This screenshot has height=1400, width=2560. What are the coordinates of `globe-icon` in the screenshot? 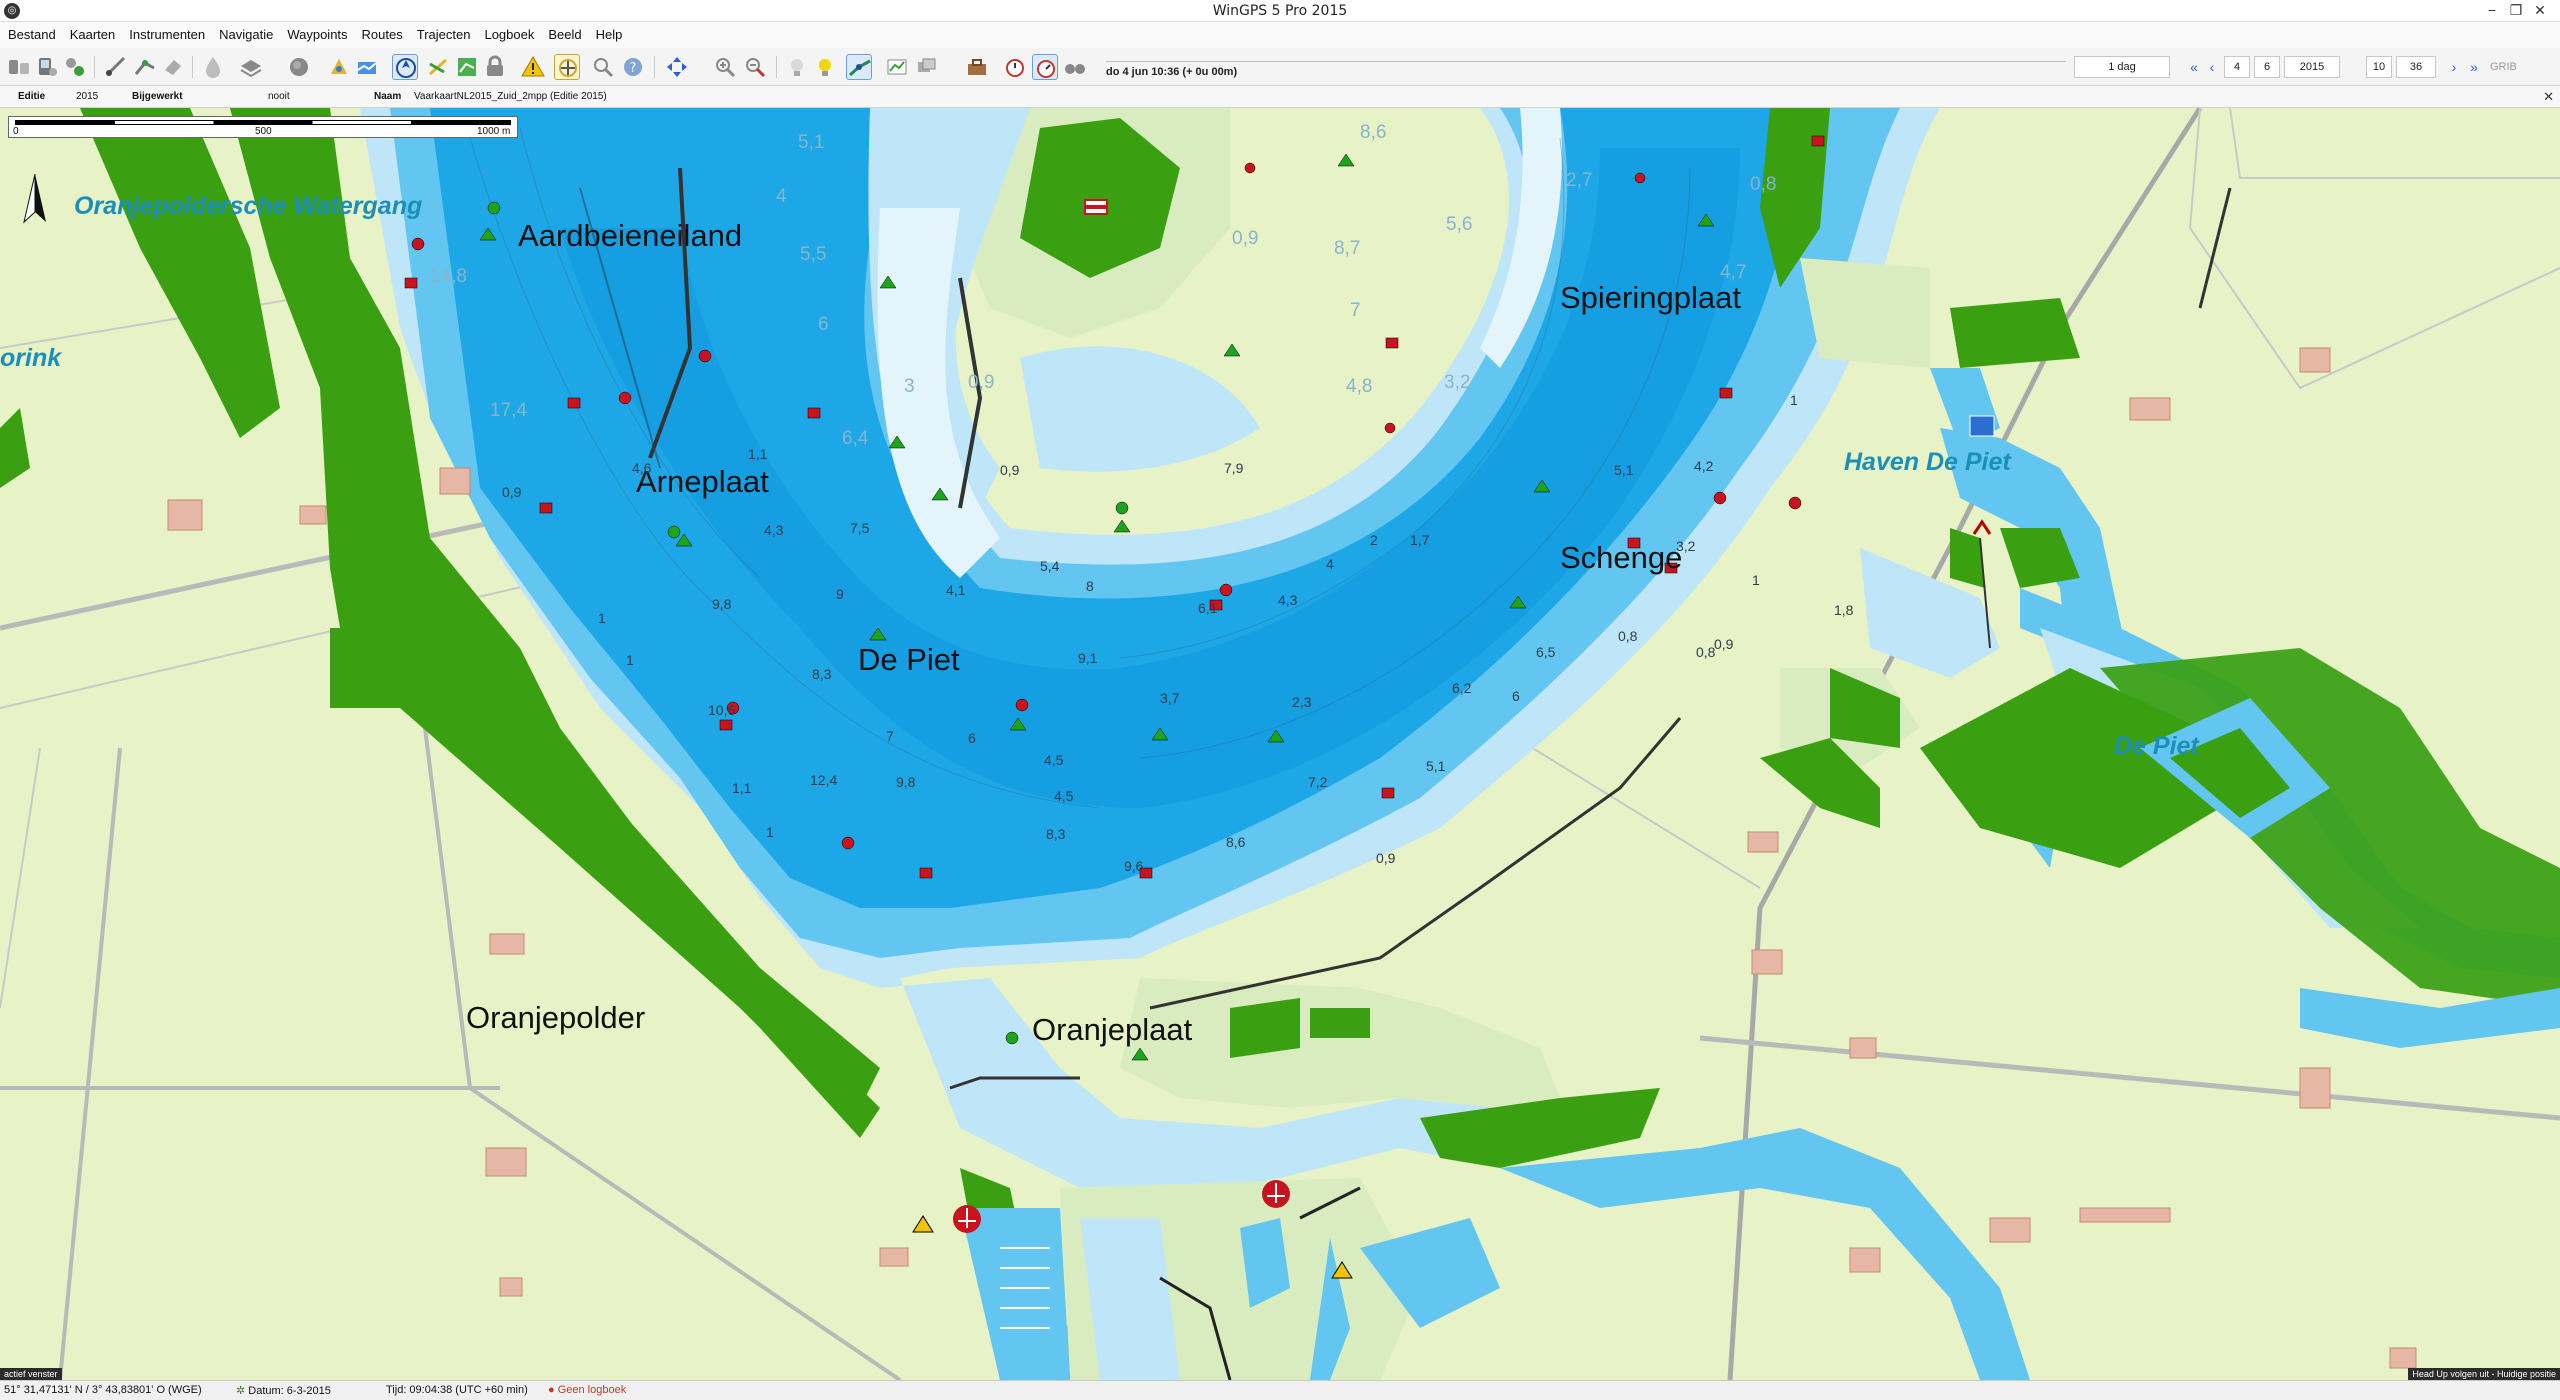 It's located at (299, 67).